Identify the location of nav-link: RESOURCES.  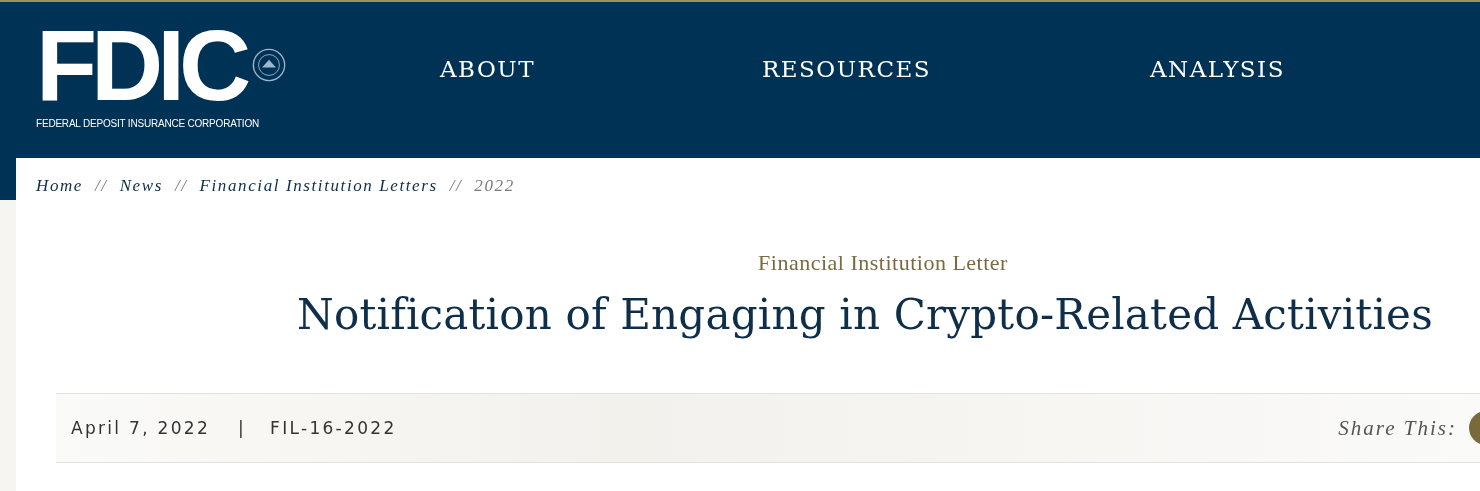
(847, 69).